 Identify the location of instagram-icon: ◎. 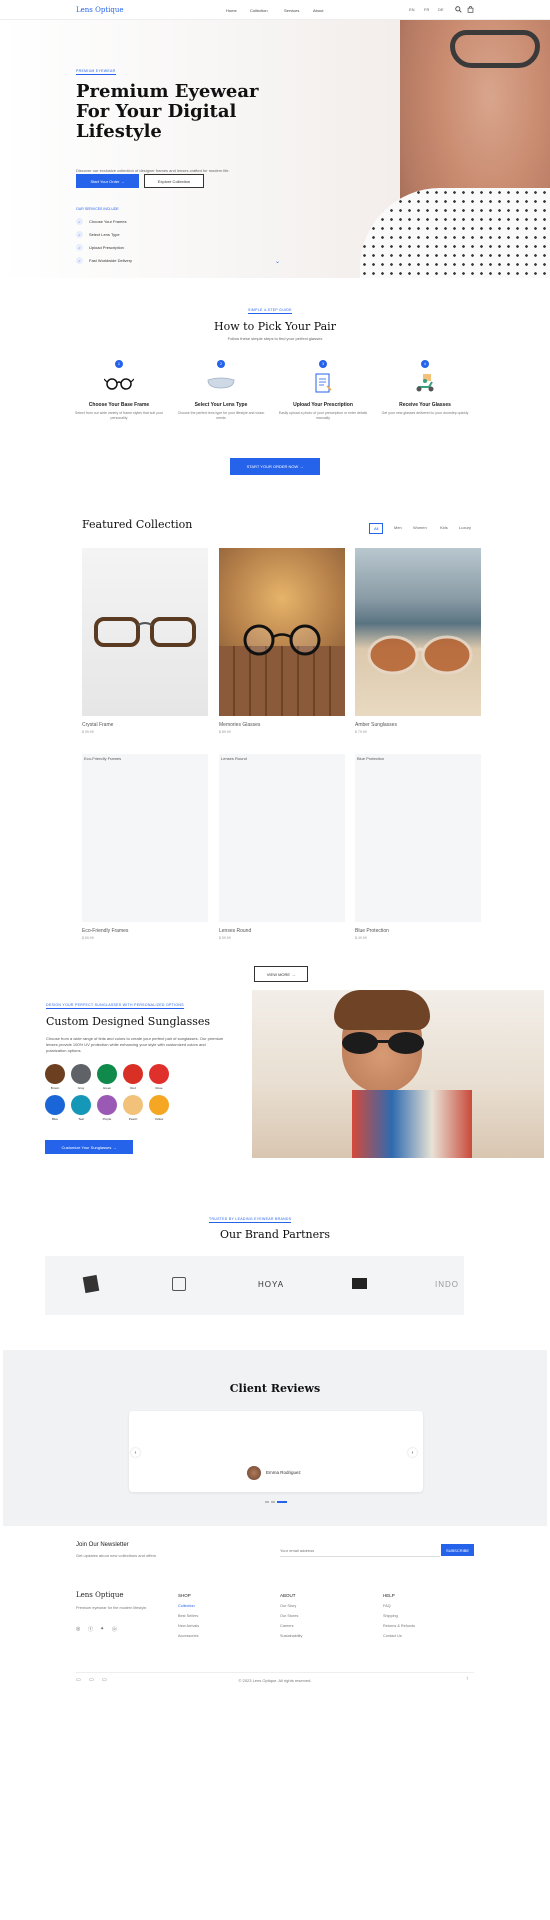
(78, 1629).